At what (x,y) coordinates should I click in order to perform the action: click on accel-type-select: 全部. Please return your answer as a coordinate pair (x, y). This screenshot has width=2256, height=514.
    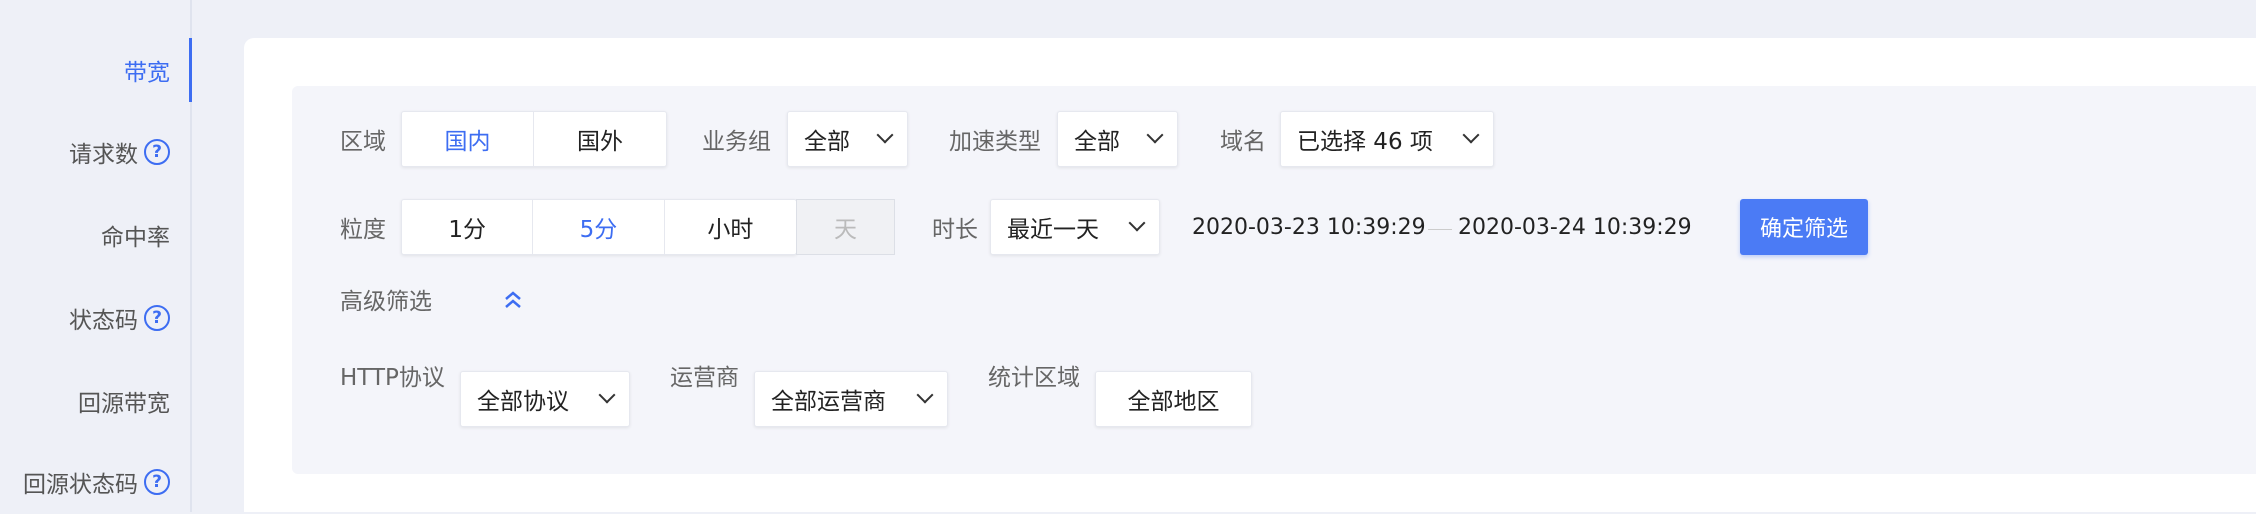
    Looking at the image, I should click on (1117, 139).